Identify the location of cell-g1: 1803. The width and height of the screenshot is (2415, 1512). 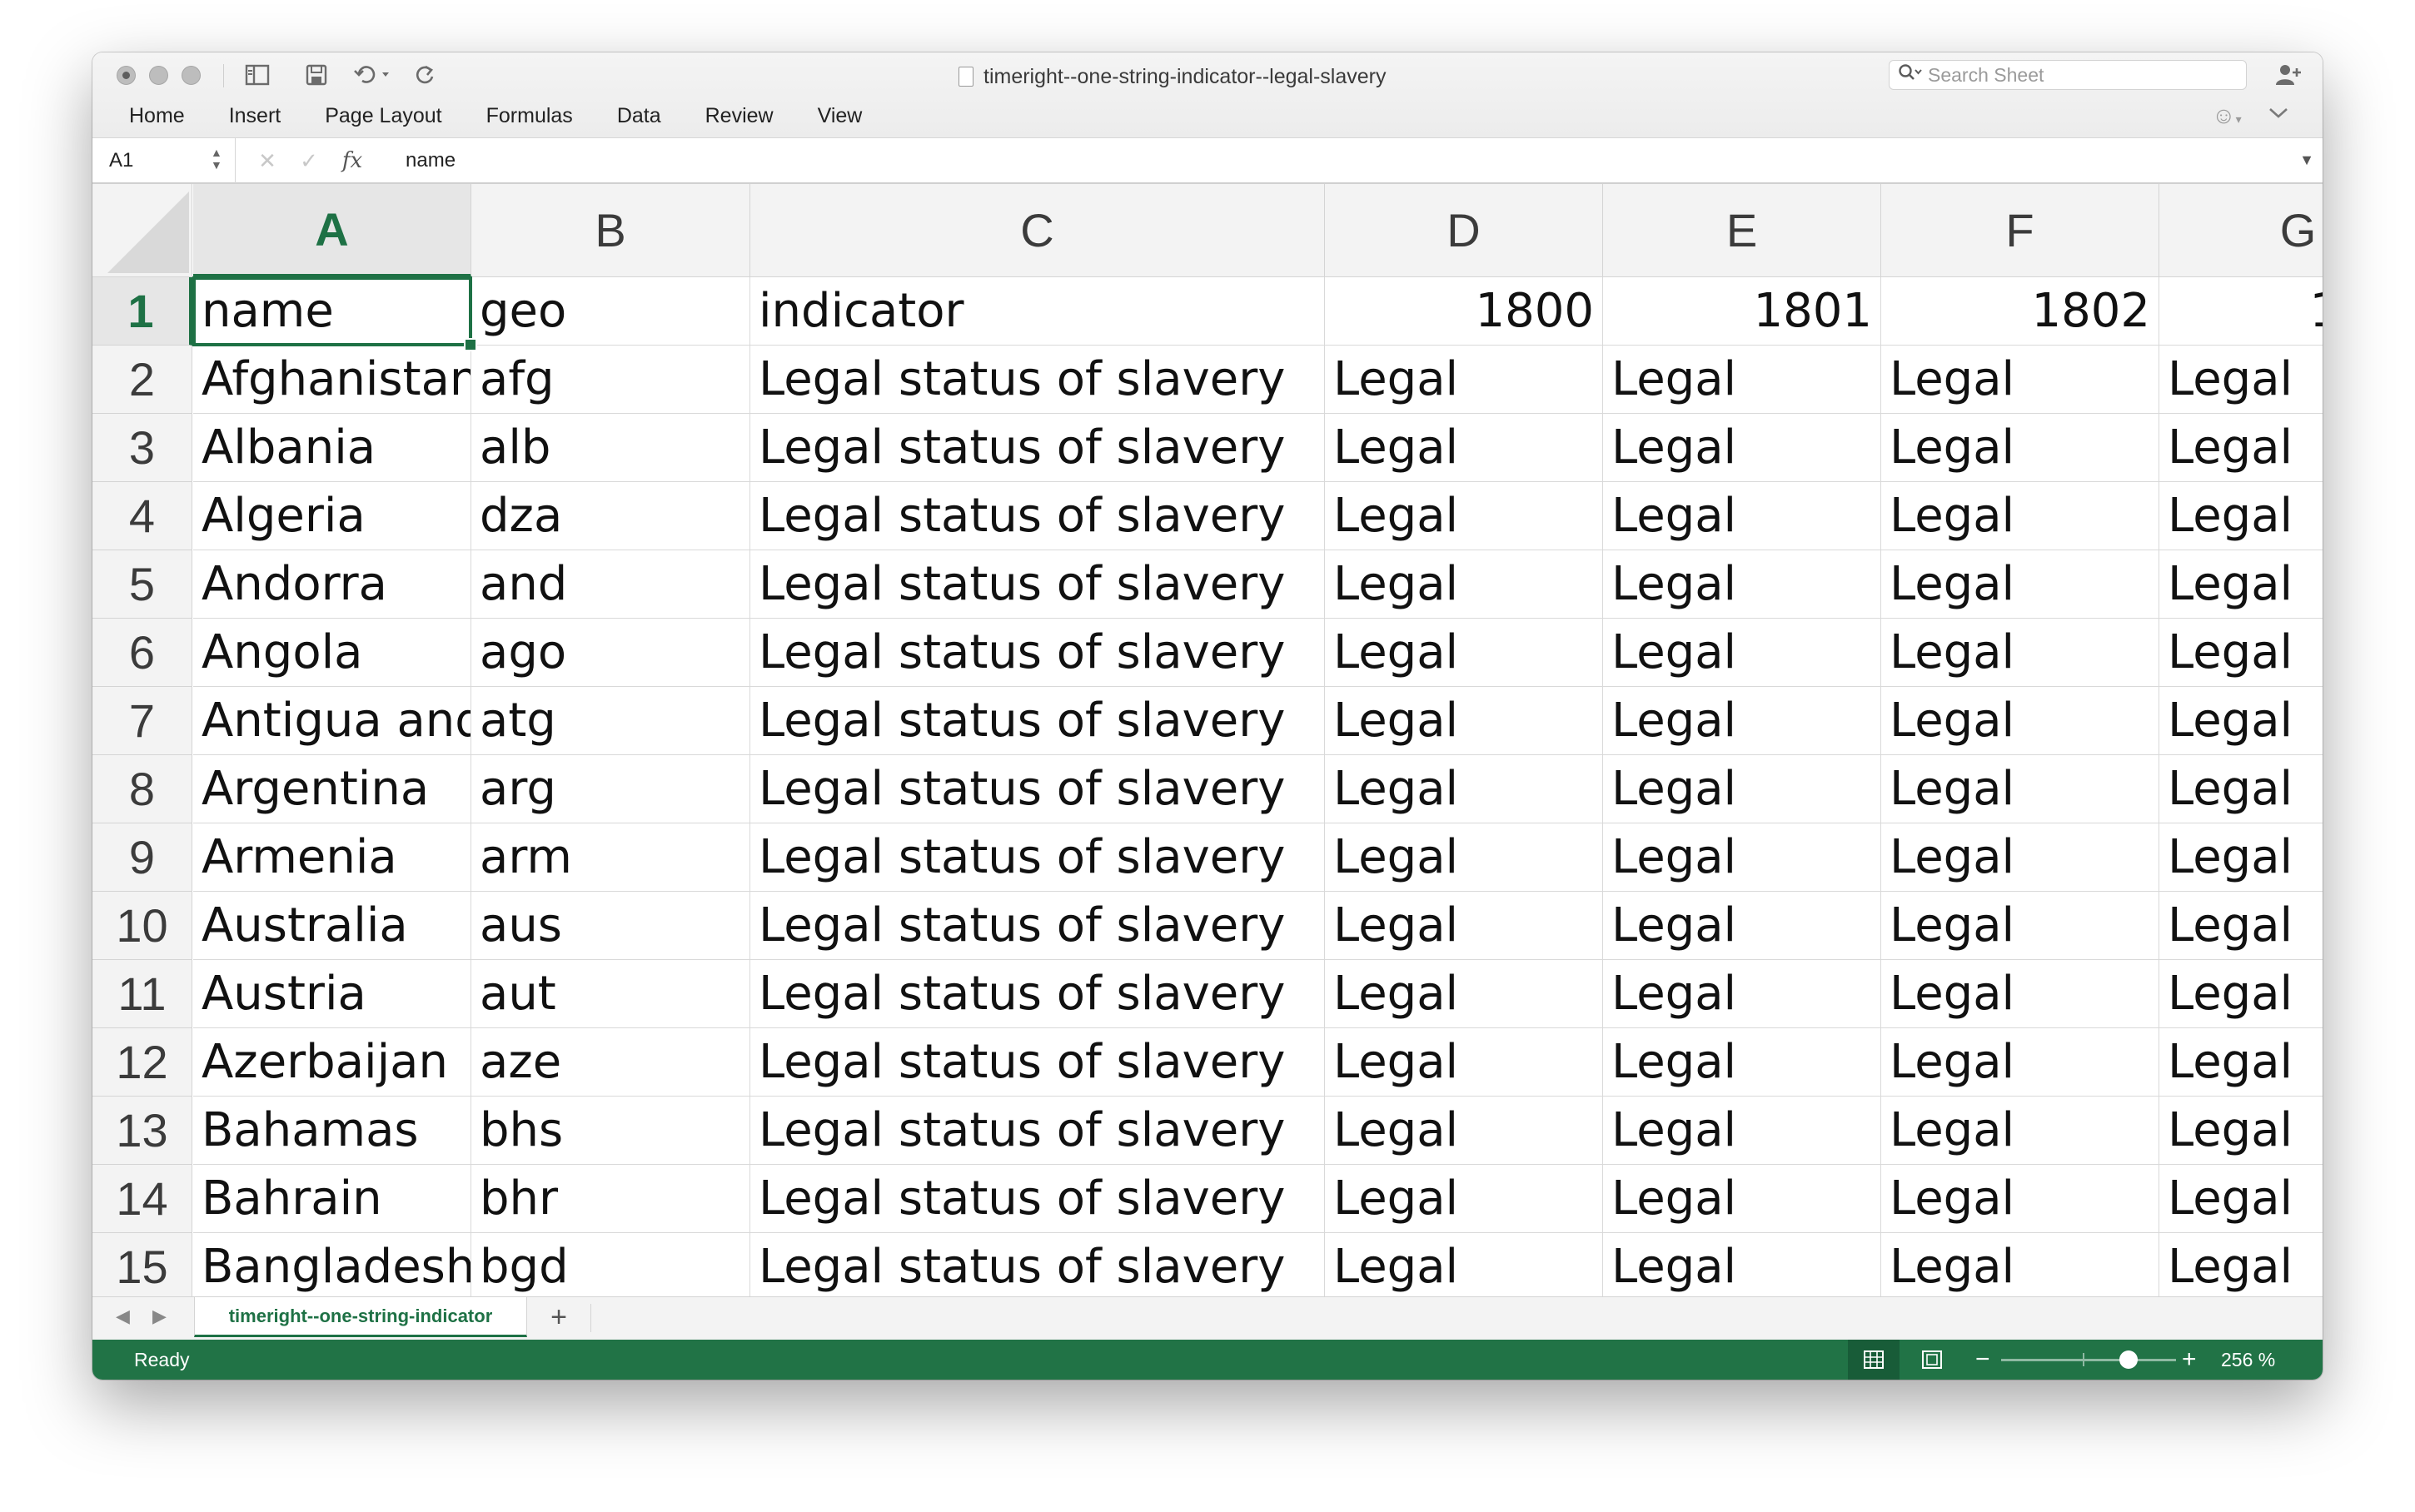
(2241, 312).